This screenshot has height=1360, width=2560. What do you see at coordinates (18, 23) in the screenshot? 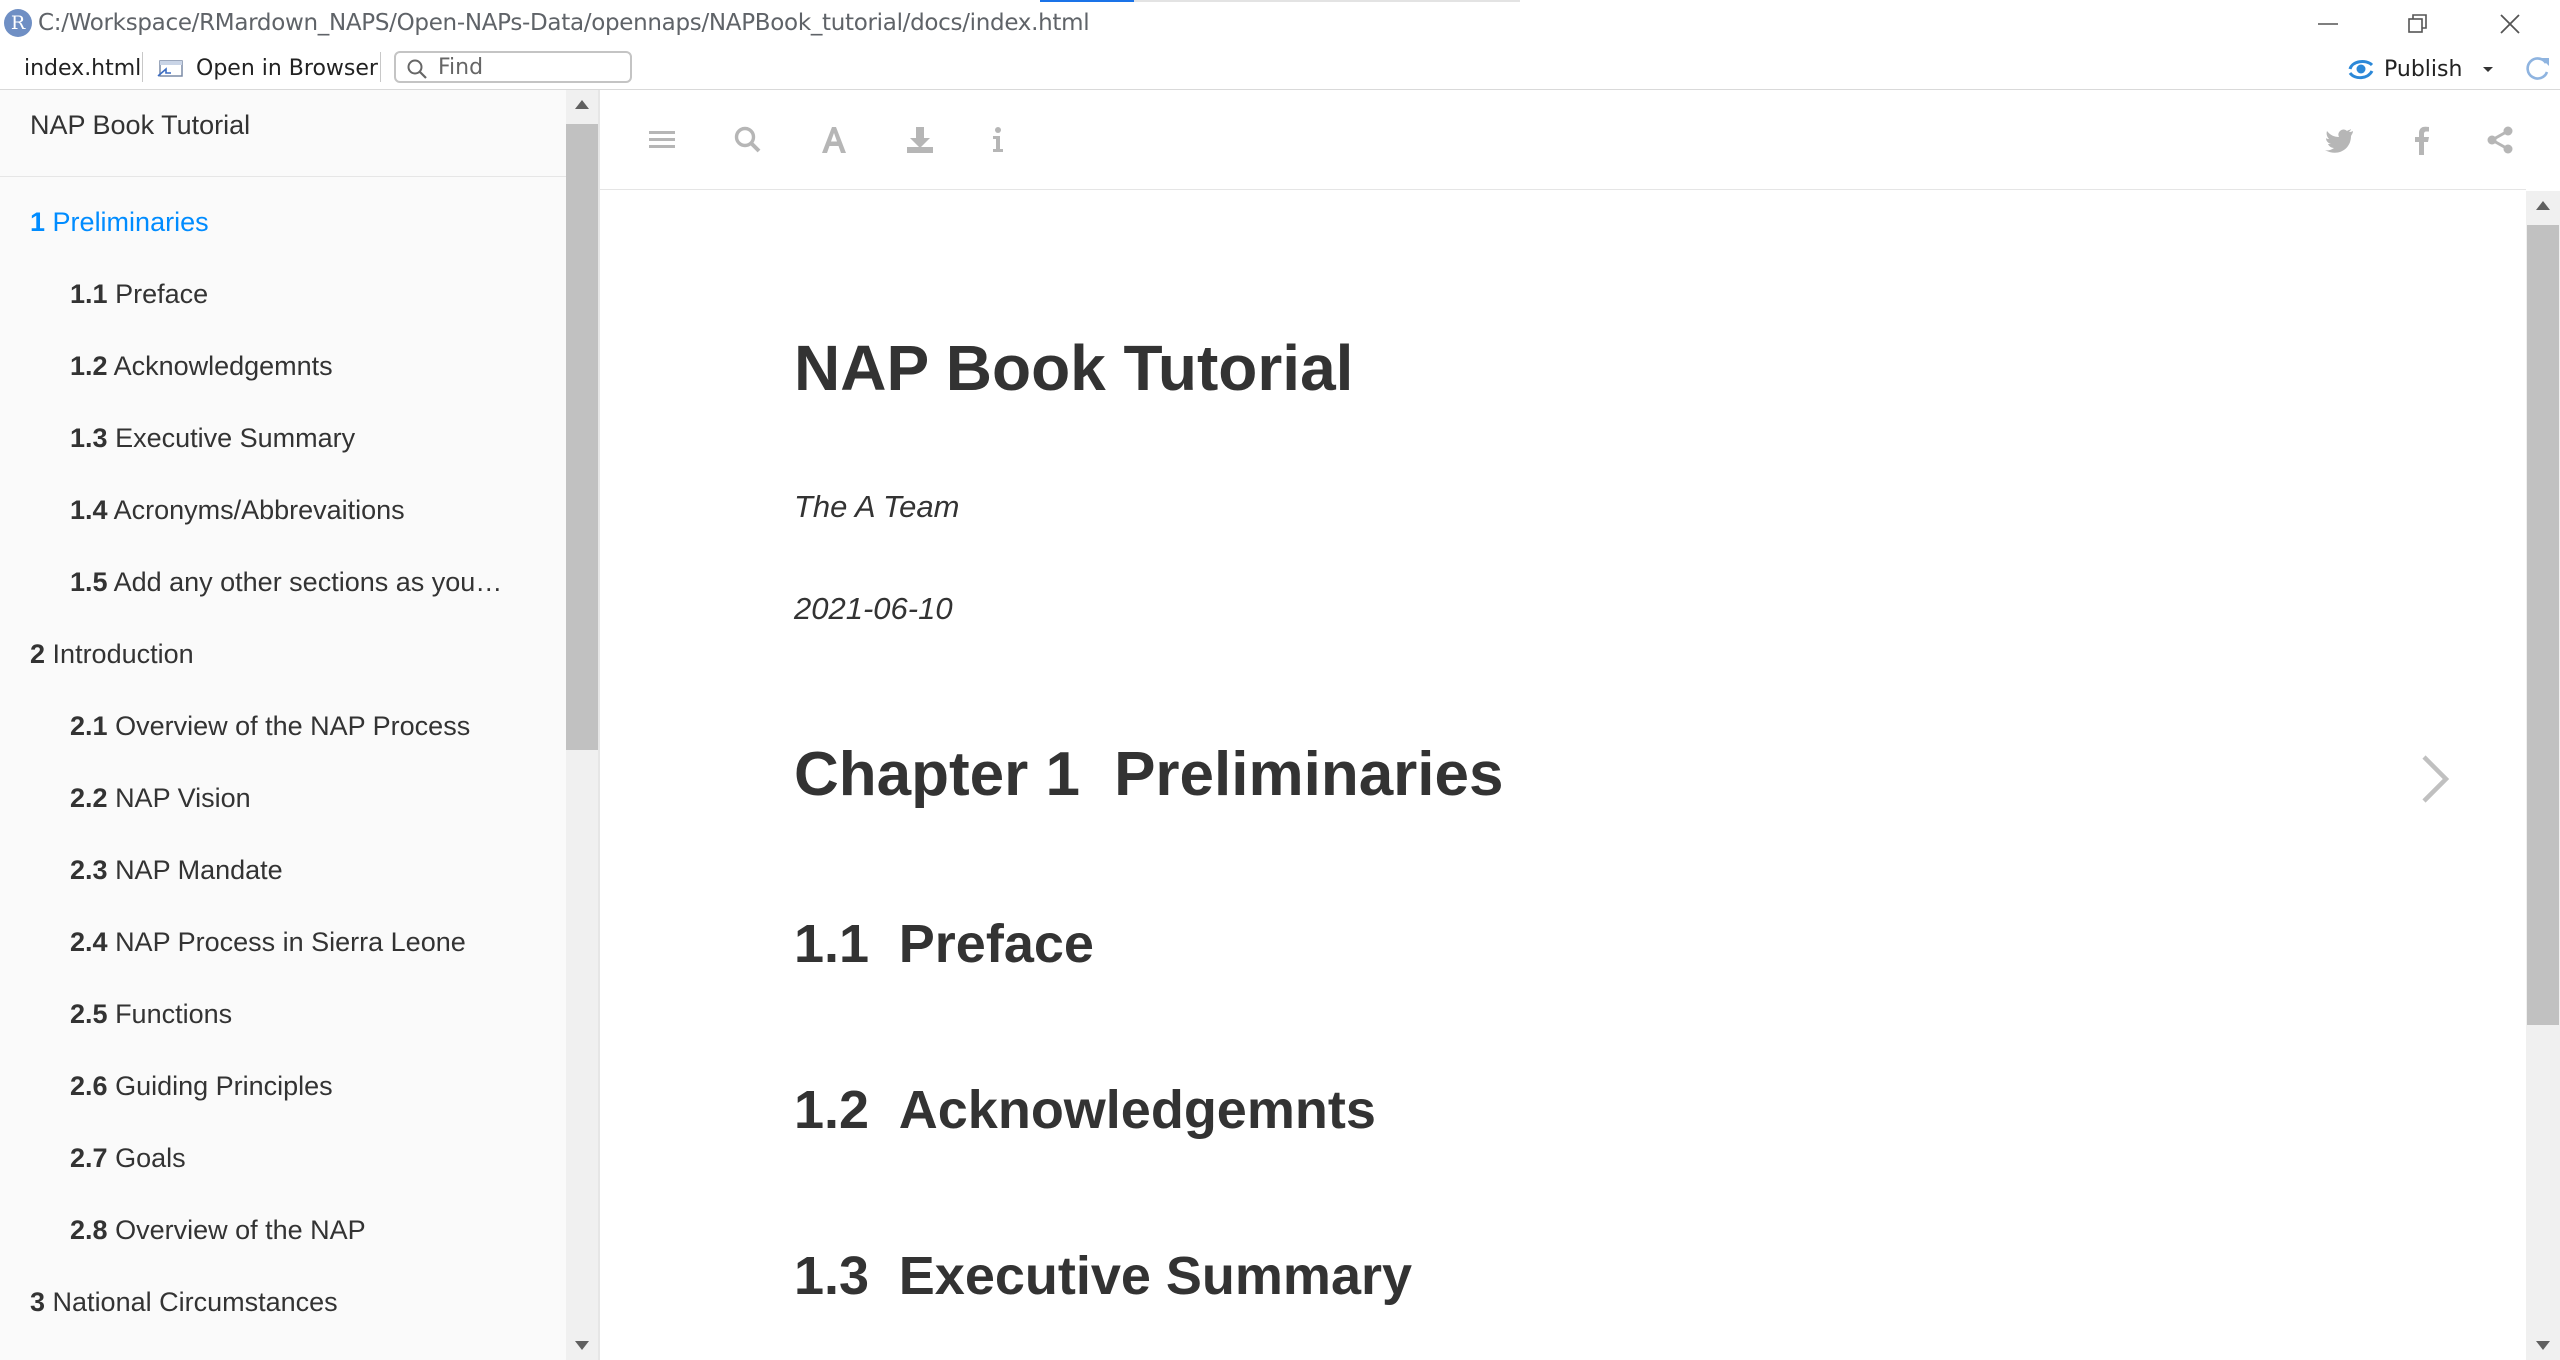
I see `r-logo-icon: R` at bounding box center [18, 23].